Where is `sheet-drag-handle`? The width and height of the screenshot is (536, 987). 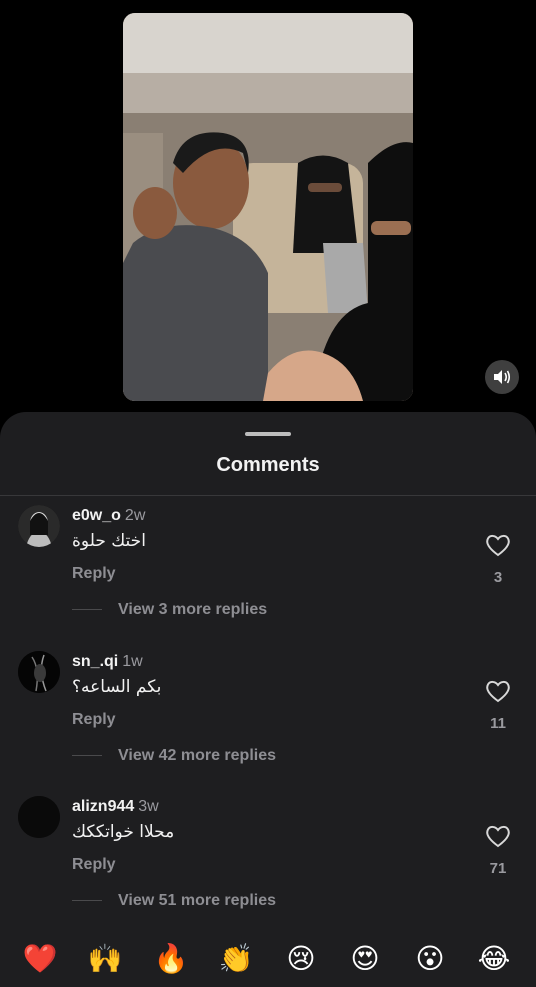 sheet-drag-handle is located at coordinates (268, 434).